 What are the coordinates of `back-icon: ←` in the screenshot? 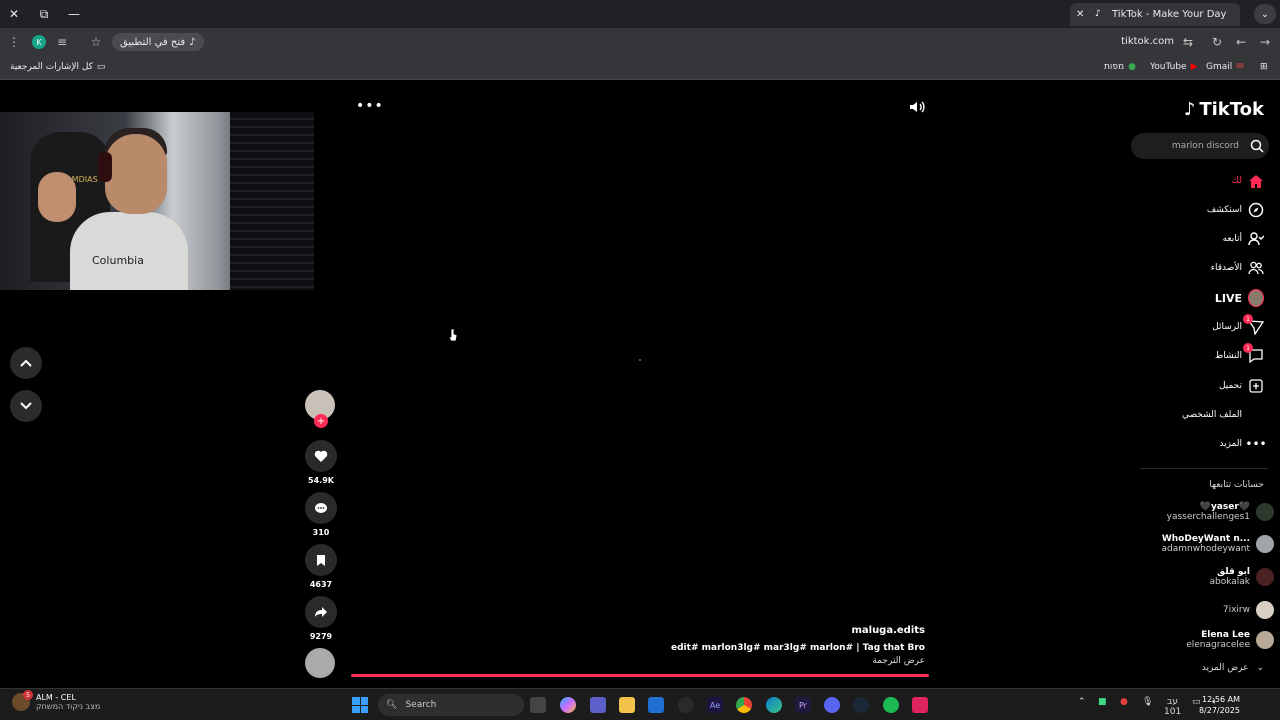 It's located at (1241, 42).